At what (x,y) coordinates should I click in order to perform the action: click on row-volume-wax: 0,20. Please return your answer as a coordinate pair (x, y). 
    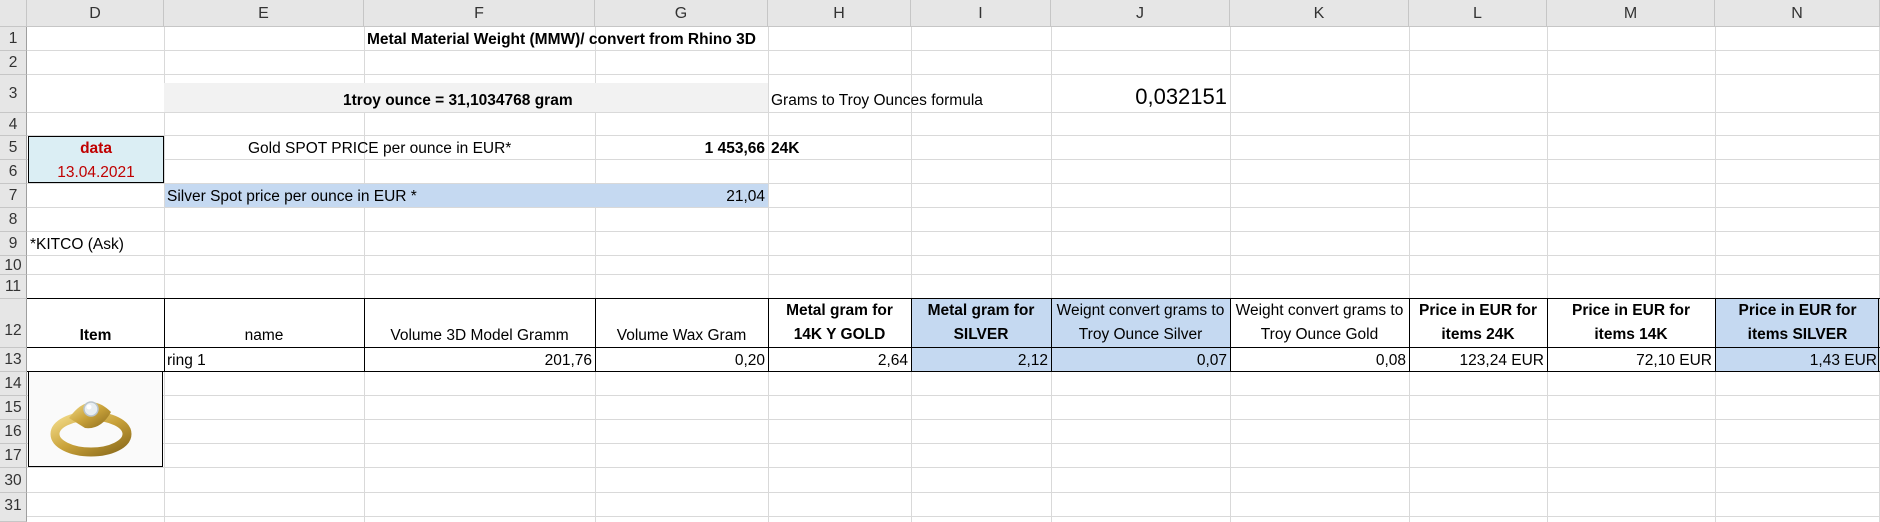
    Looking at the image, I should click on (681, 360).